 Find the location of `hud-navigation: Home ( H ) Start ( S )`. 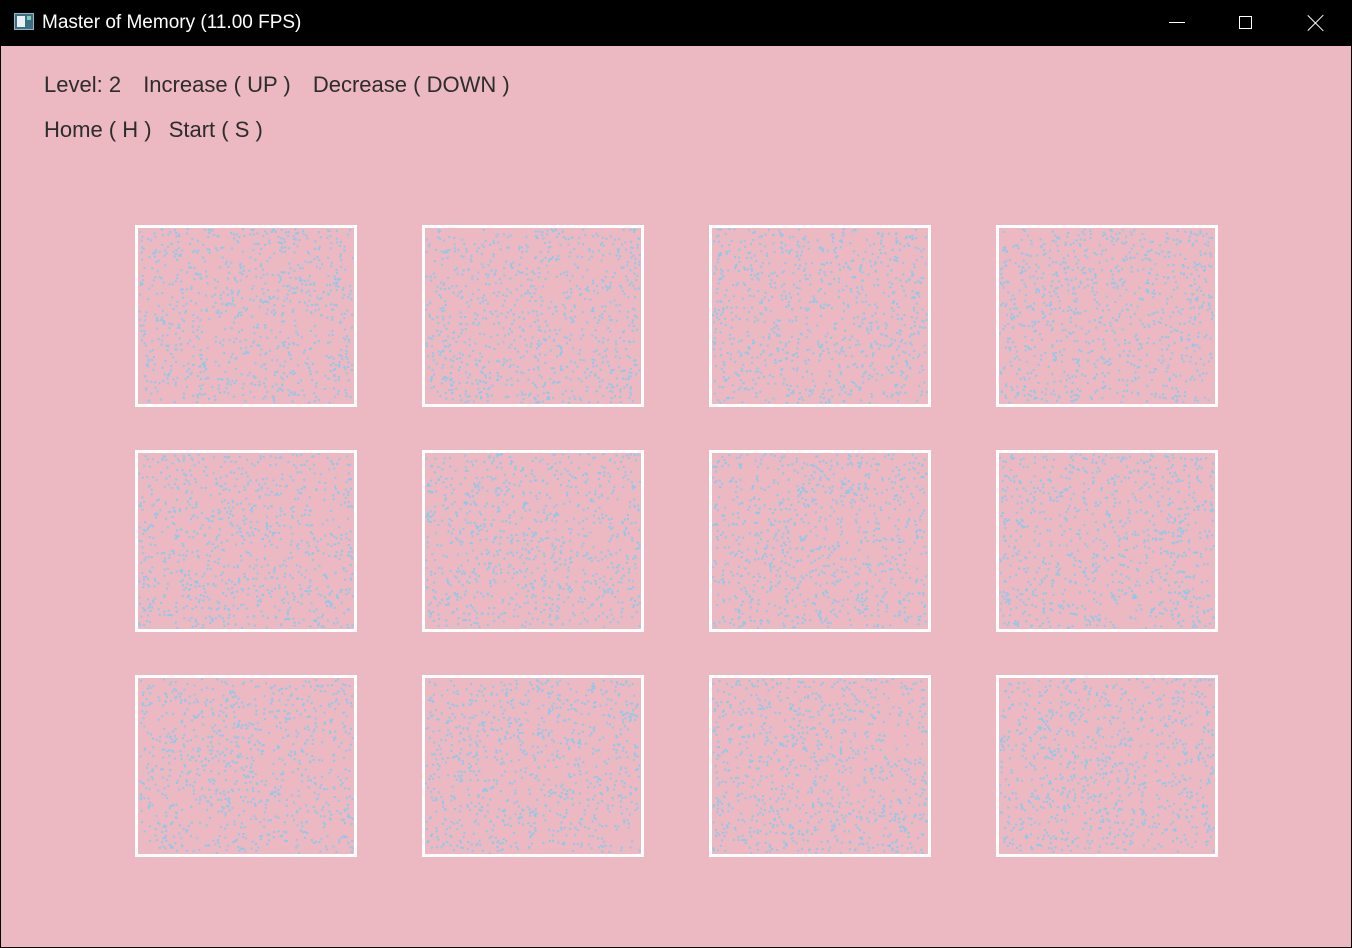

hud-navigation: Home ( H ) Start ( S ) is located at coordinates (159, 130).